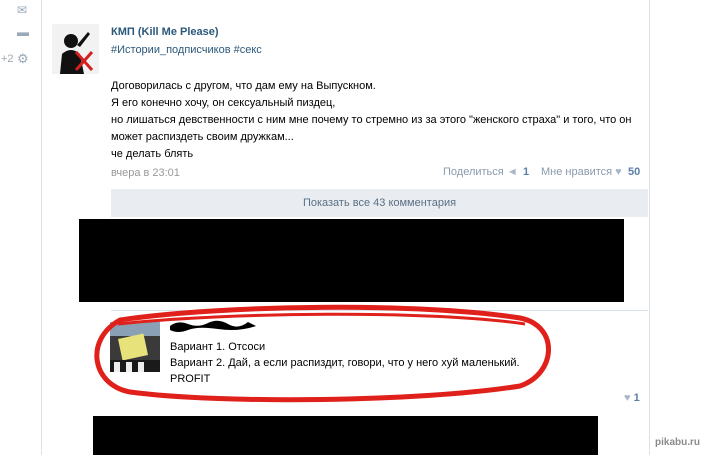 The height and width of the screenshot is (455, 707). What do you see at coordinates (678, 442) in the screenshot?
I see `watermark: pikabu.ru` at bounding box center [678, 442].